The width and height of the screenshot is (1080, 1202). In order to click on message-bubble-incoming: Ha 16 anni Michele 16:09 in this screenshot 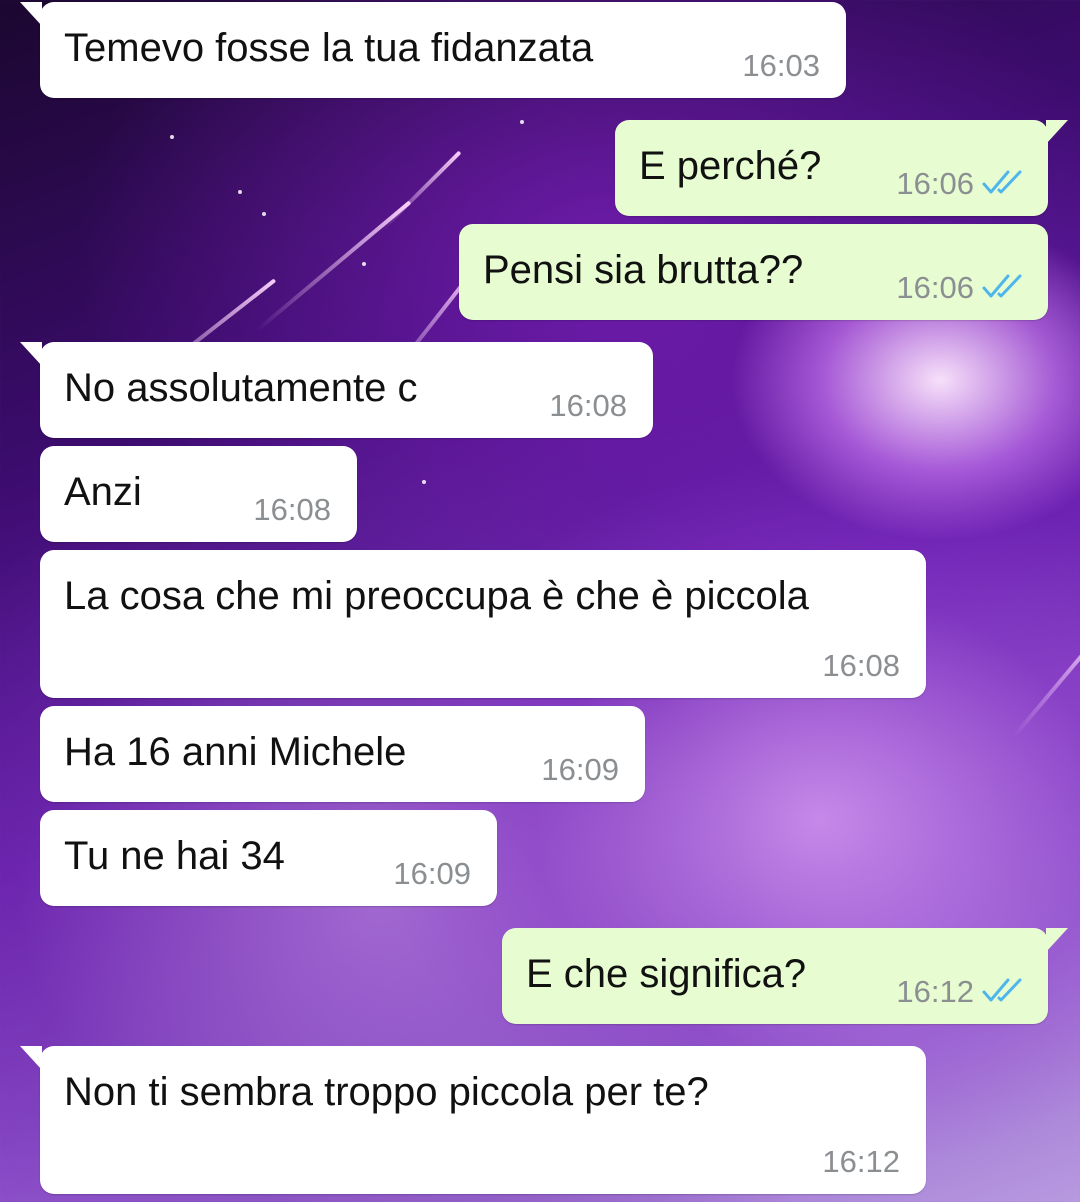, I will do `click(342, 754)`.